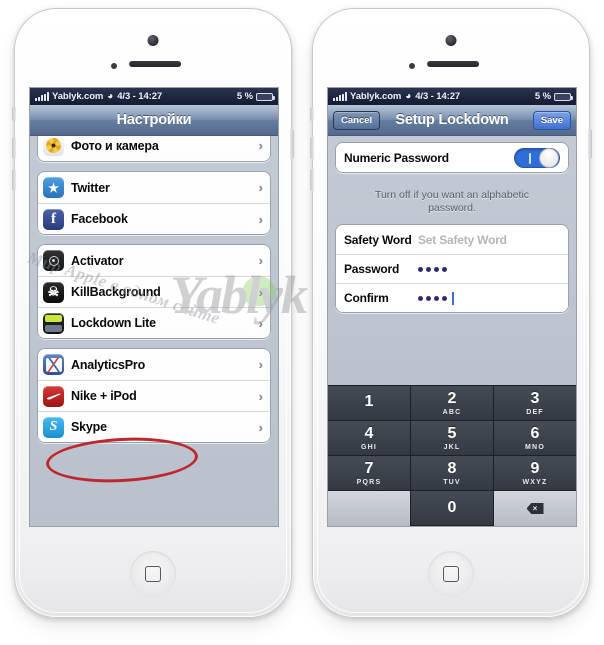 This screenshot has width=604, height=645. I want to click on sidebar-item-nike-ipod: Nike + iPod ›, so click(154, 395).